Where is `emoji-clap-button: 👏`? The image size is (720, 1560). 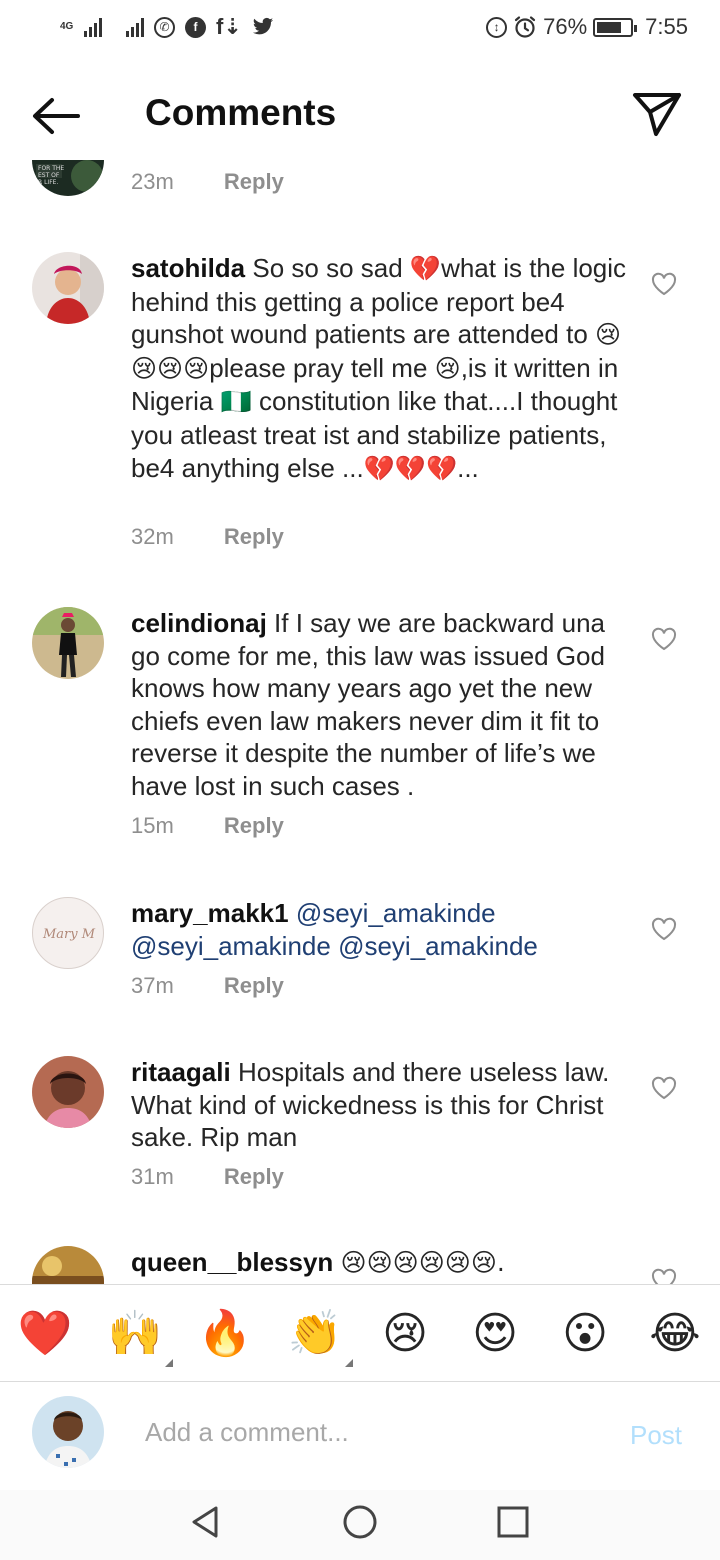
emoji-clap-button: 👏 is located at coordinates (320, 1337).